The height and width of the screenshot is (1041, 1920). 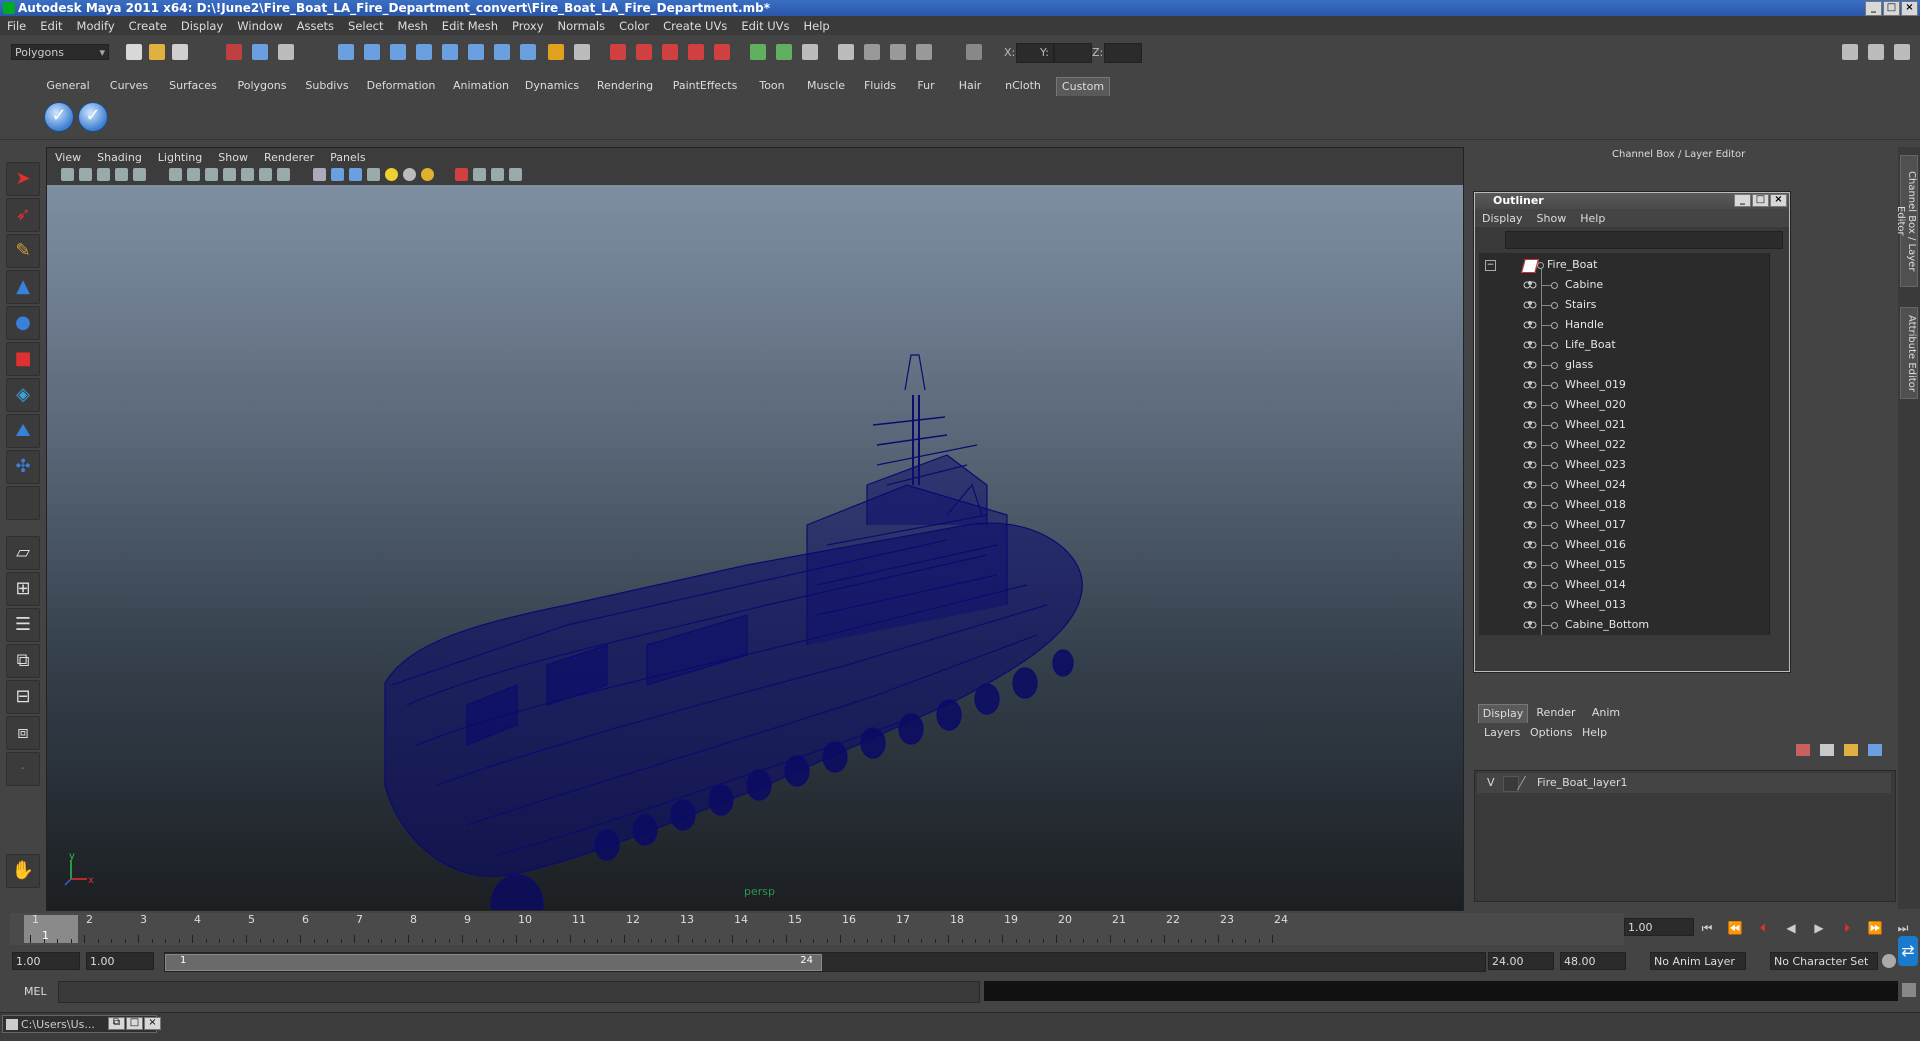 I want to click on layer-menu-options: Options, so click(x=1551, y=732).